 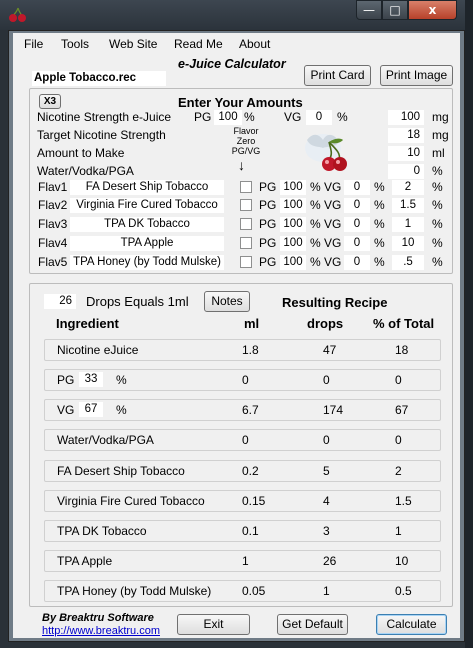 What do you see at coordinates (408, 224) in the screenshot?
I see `flavor-percent-input: 1` at bounding box center [408, 224].